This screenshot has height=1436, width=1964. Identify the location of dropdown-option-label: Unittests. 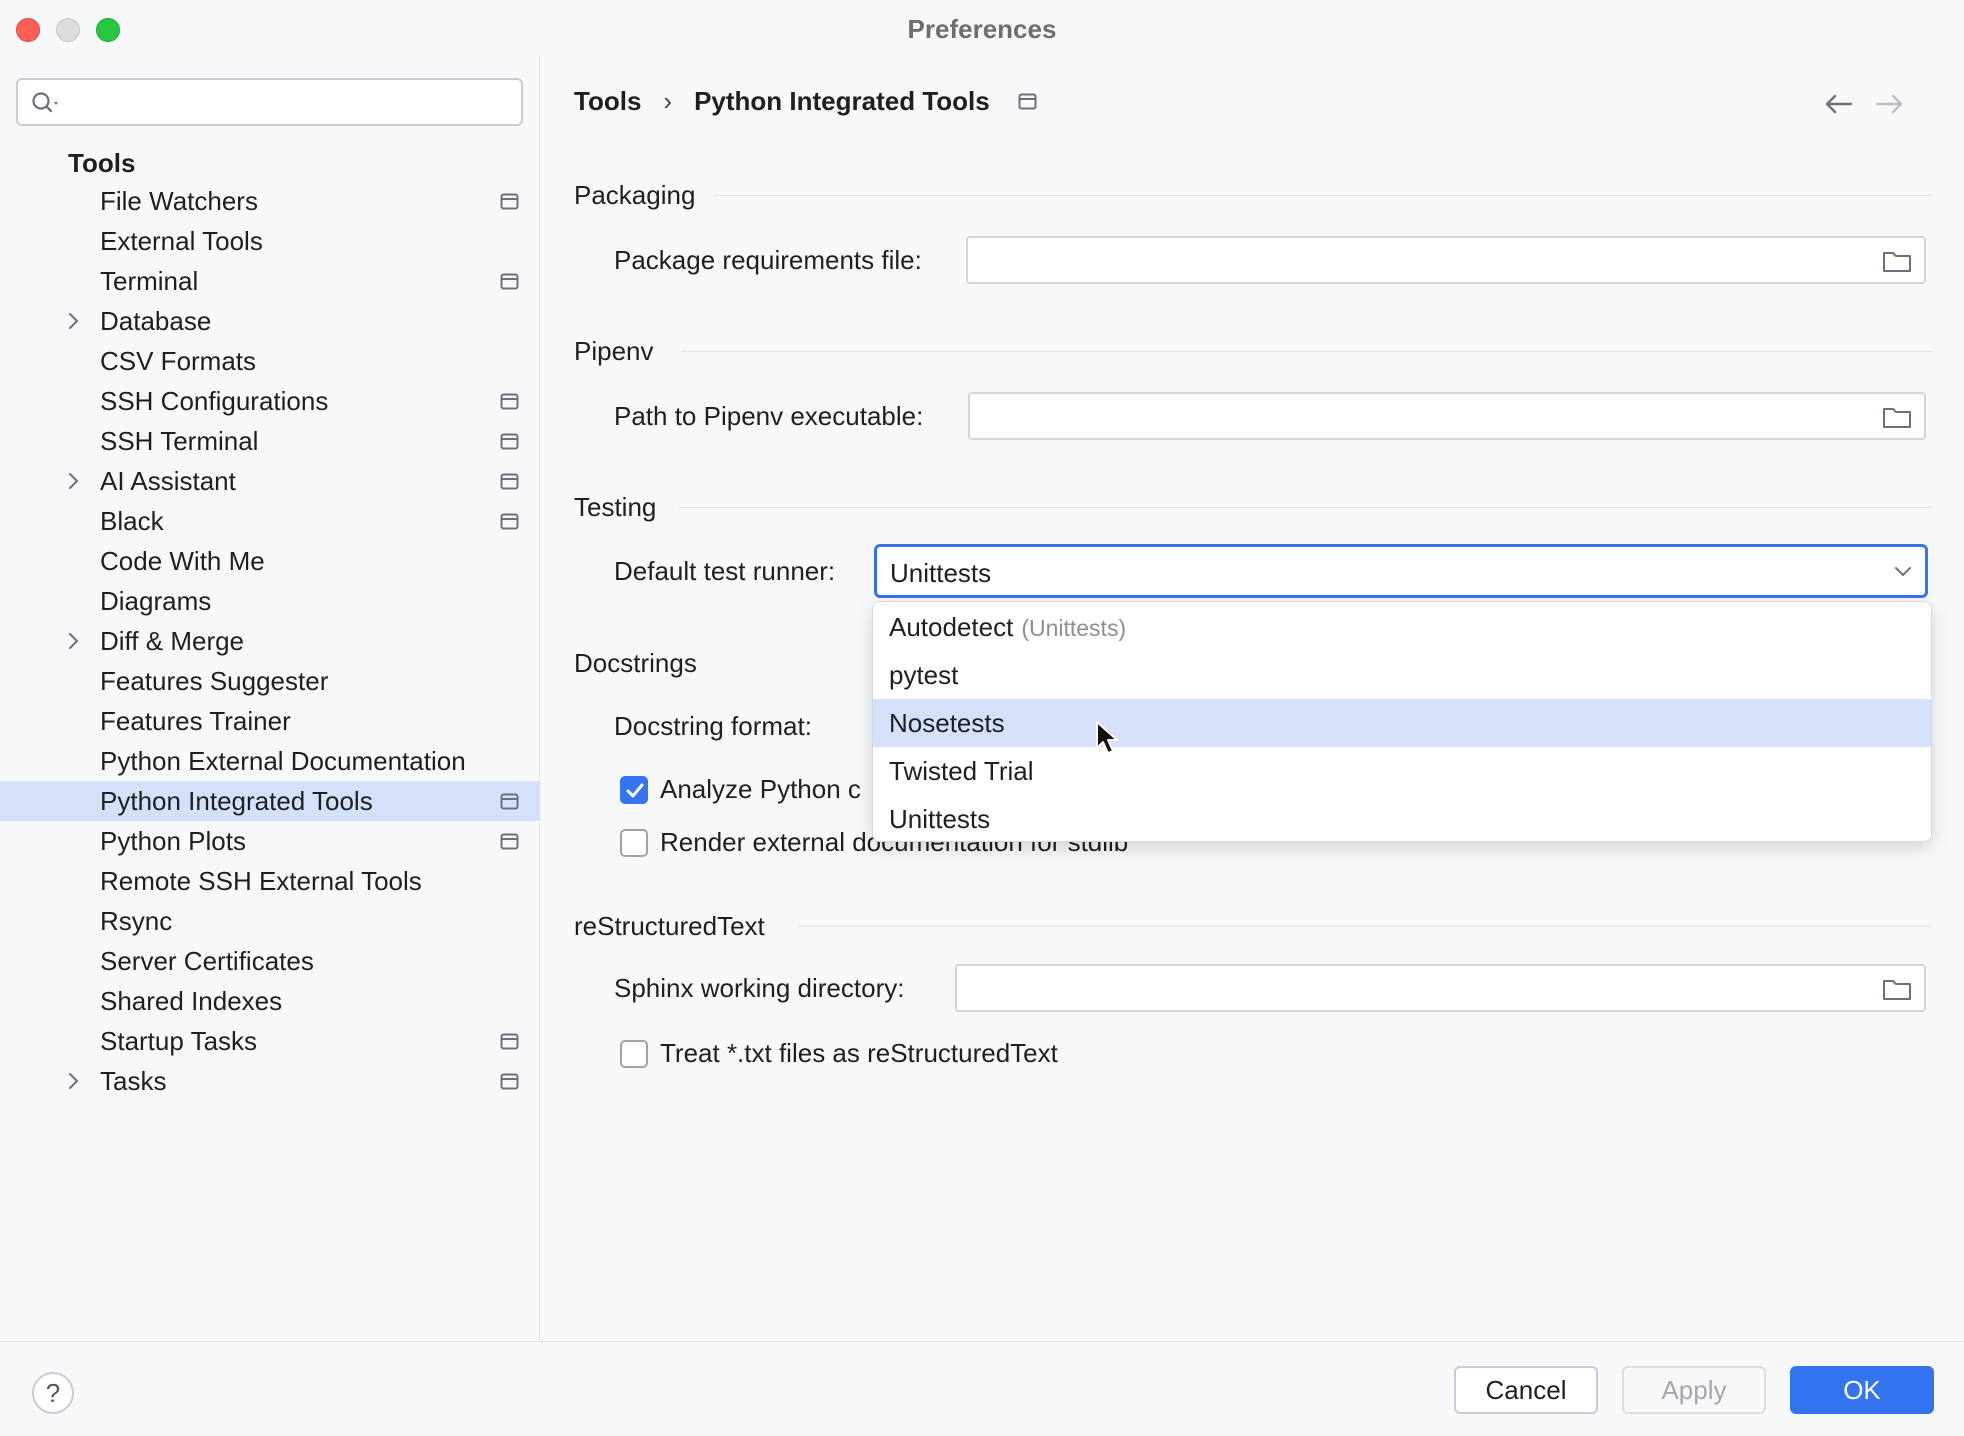
(939, 819).